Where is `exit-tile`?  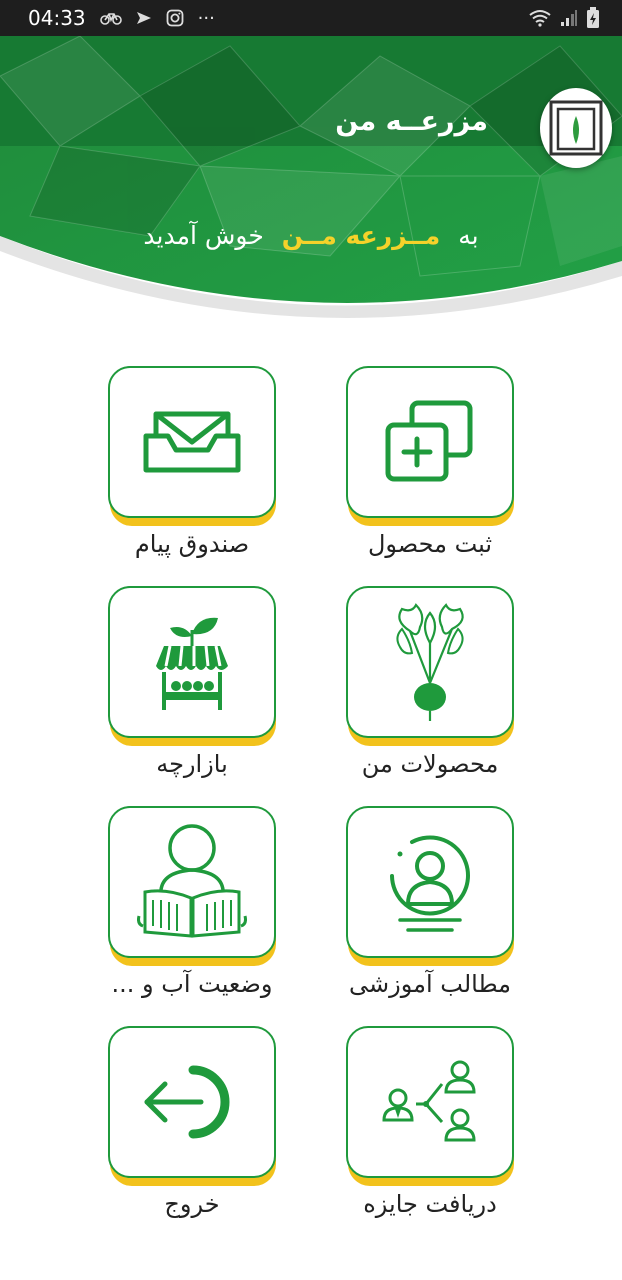
exit-tile is located at coordinates (192, 1106).